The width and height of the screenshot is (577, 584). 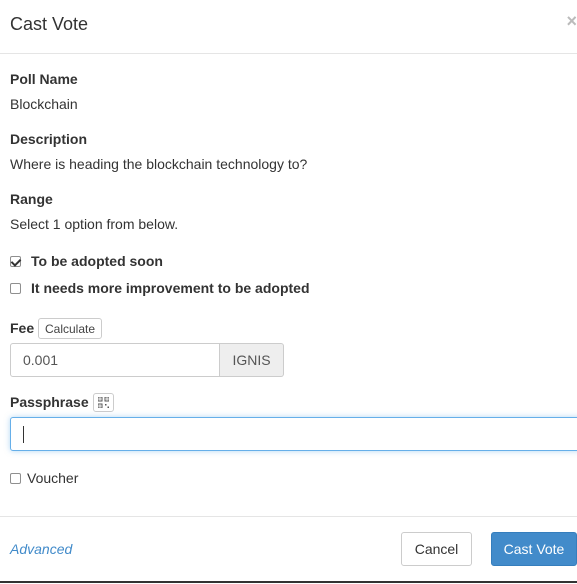 What do you see at coordinates (41, 549) in the screenshot?
I see `advanced-link: Advanced` at bounding box center [41, 549].